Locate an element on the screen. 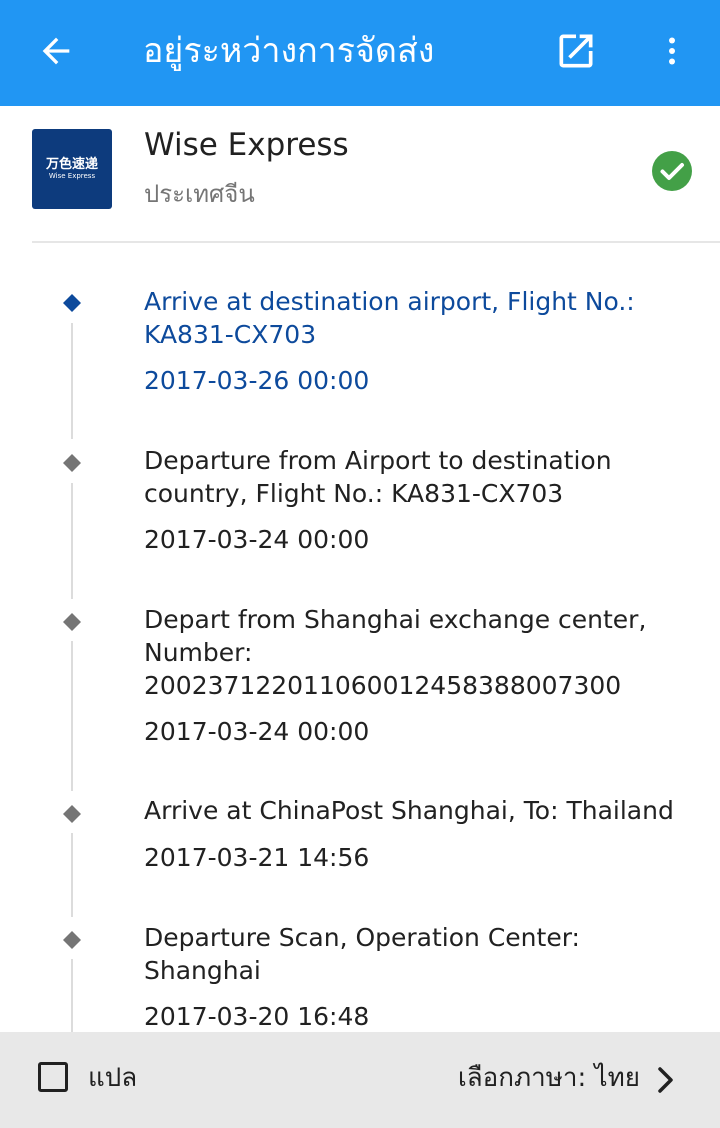 This screenshot has height=1128, width=720. arrow-left-icon is located at coordinates (56, 51).